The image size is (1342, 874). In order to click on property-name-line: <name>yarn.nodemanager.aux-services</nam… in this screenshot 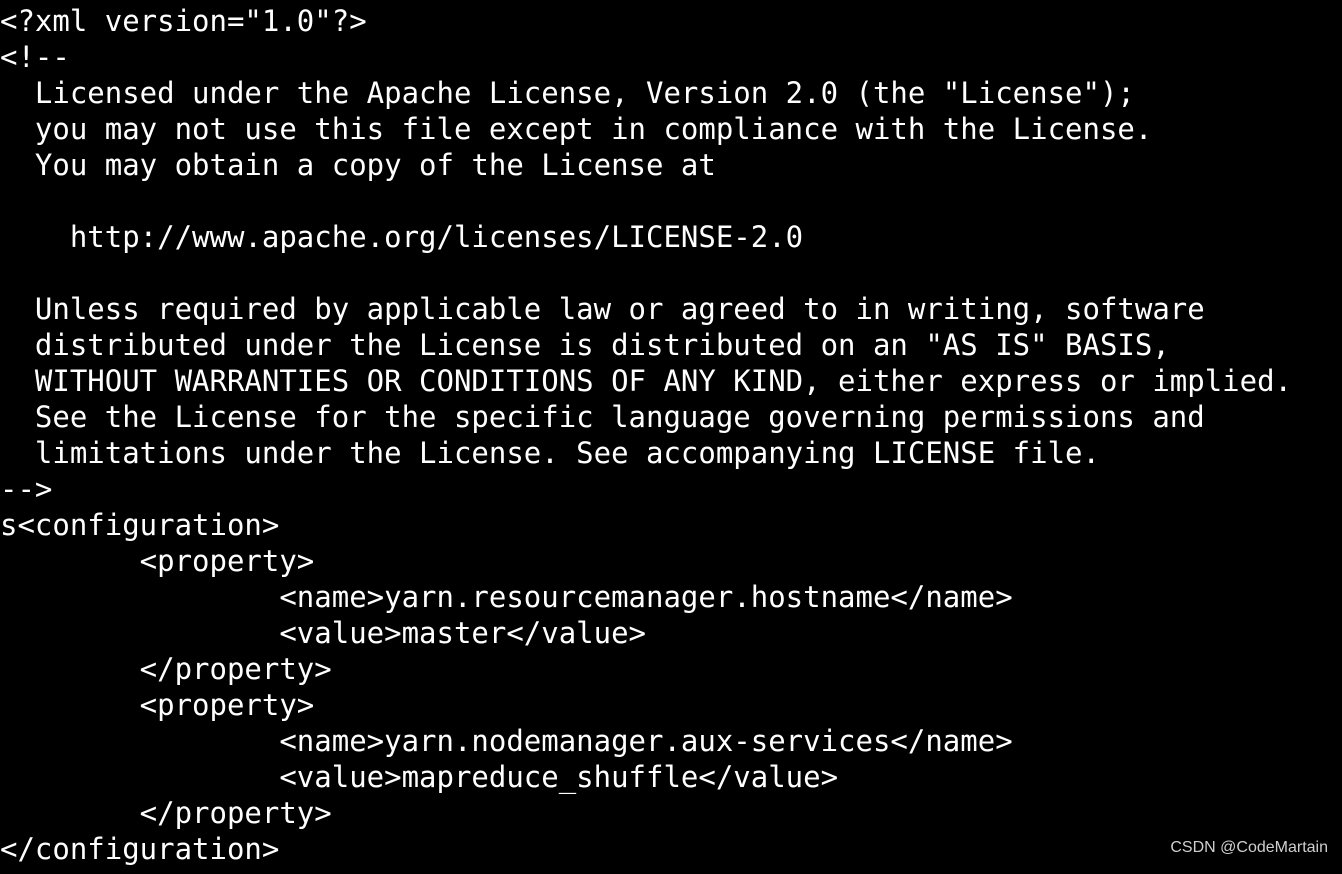, I will do `click(506, 741)`.